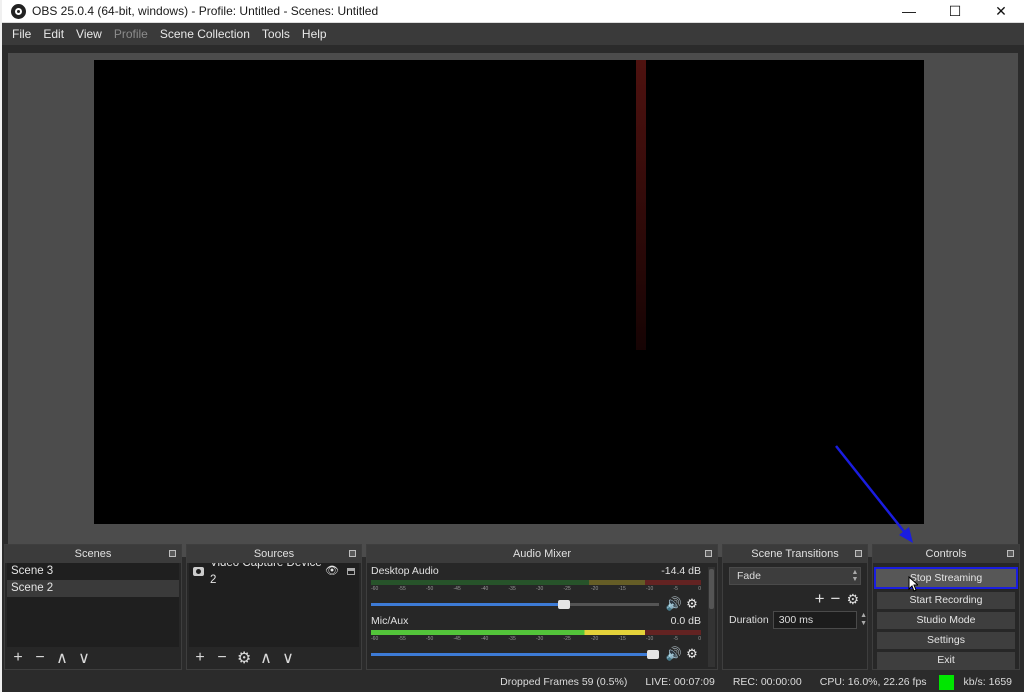 The image size is (1024, 692). Describe the element at coordinates (274, 602) in the screenshot. I see `sources-list: Video Capture Device 2 👁` at that location.